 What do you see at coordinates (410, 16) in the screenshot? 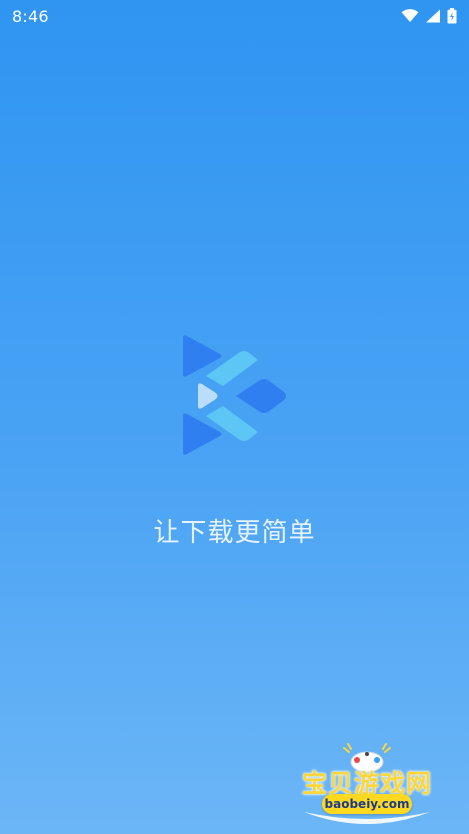
I see `wifi-icon` at bounding box center [410, 16].